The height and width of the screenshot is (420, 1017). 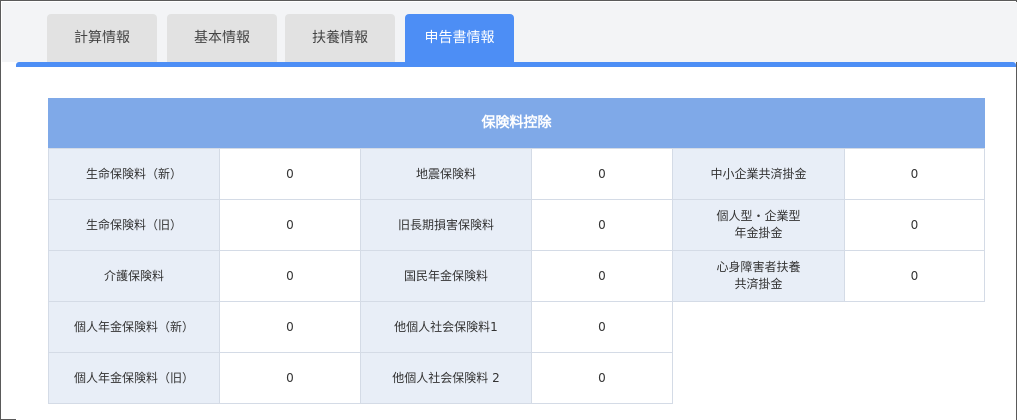 I want to click on label-life-insurance-new: 生命保険料（新）, so click(x=134, y=174).